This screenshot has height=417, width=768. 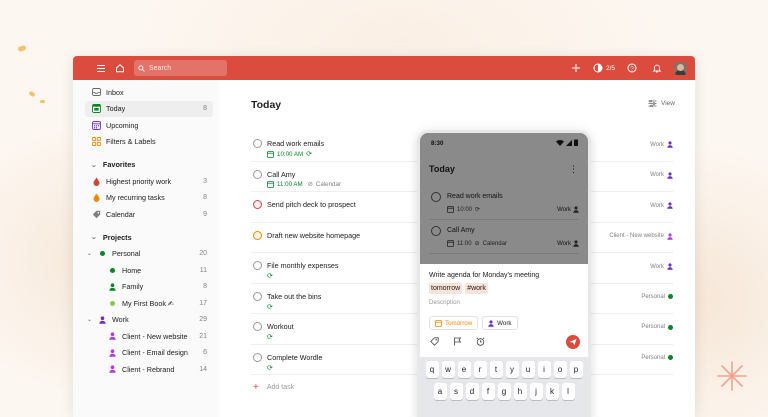 What do you see at coordinates (434, 341) in the screenshot?
I see `label-icon` at bounding box center [434, 341].